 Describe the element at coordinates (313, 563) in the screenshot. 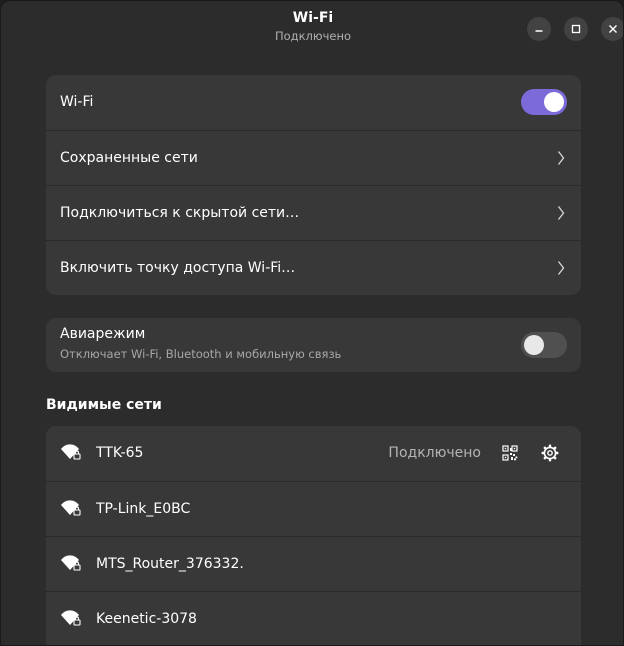

I see `network-row: MTS_Router_376332.` at that location.